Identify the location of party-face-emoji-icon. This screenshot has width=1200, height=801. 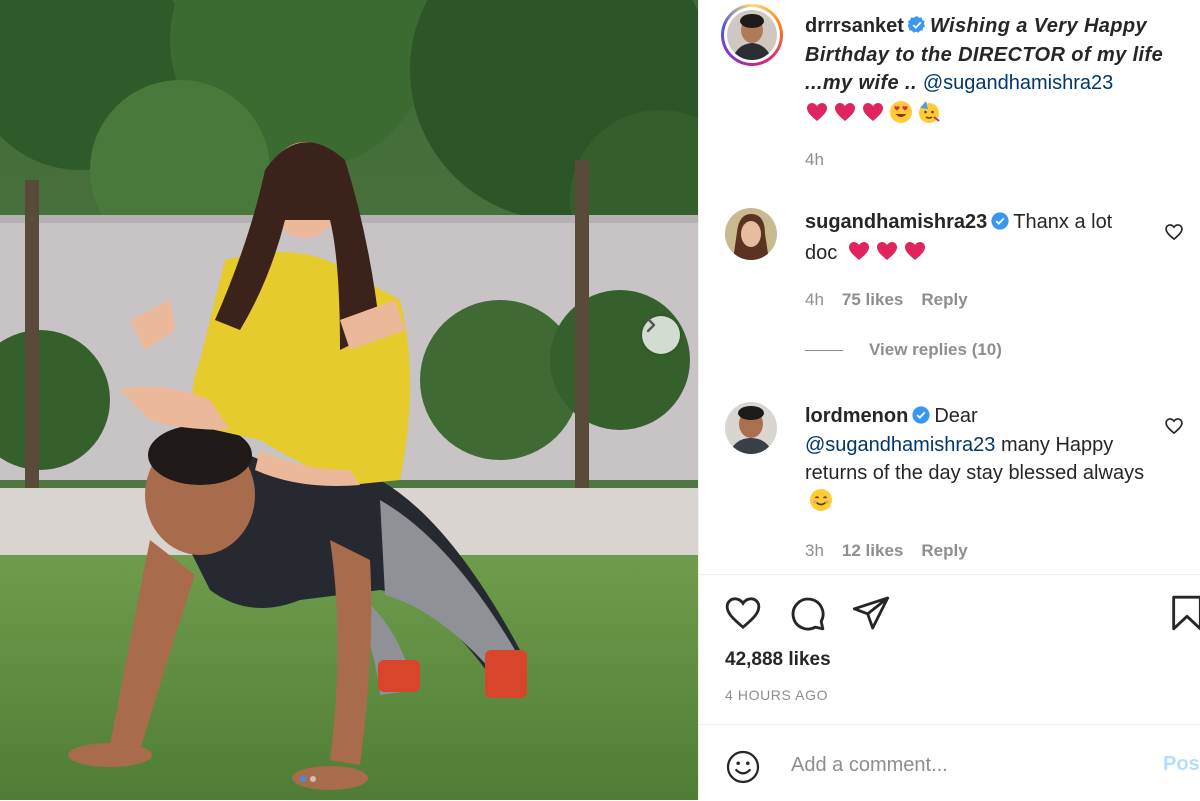
(929, 111).